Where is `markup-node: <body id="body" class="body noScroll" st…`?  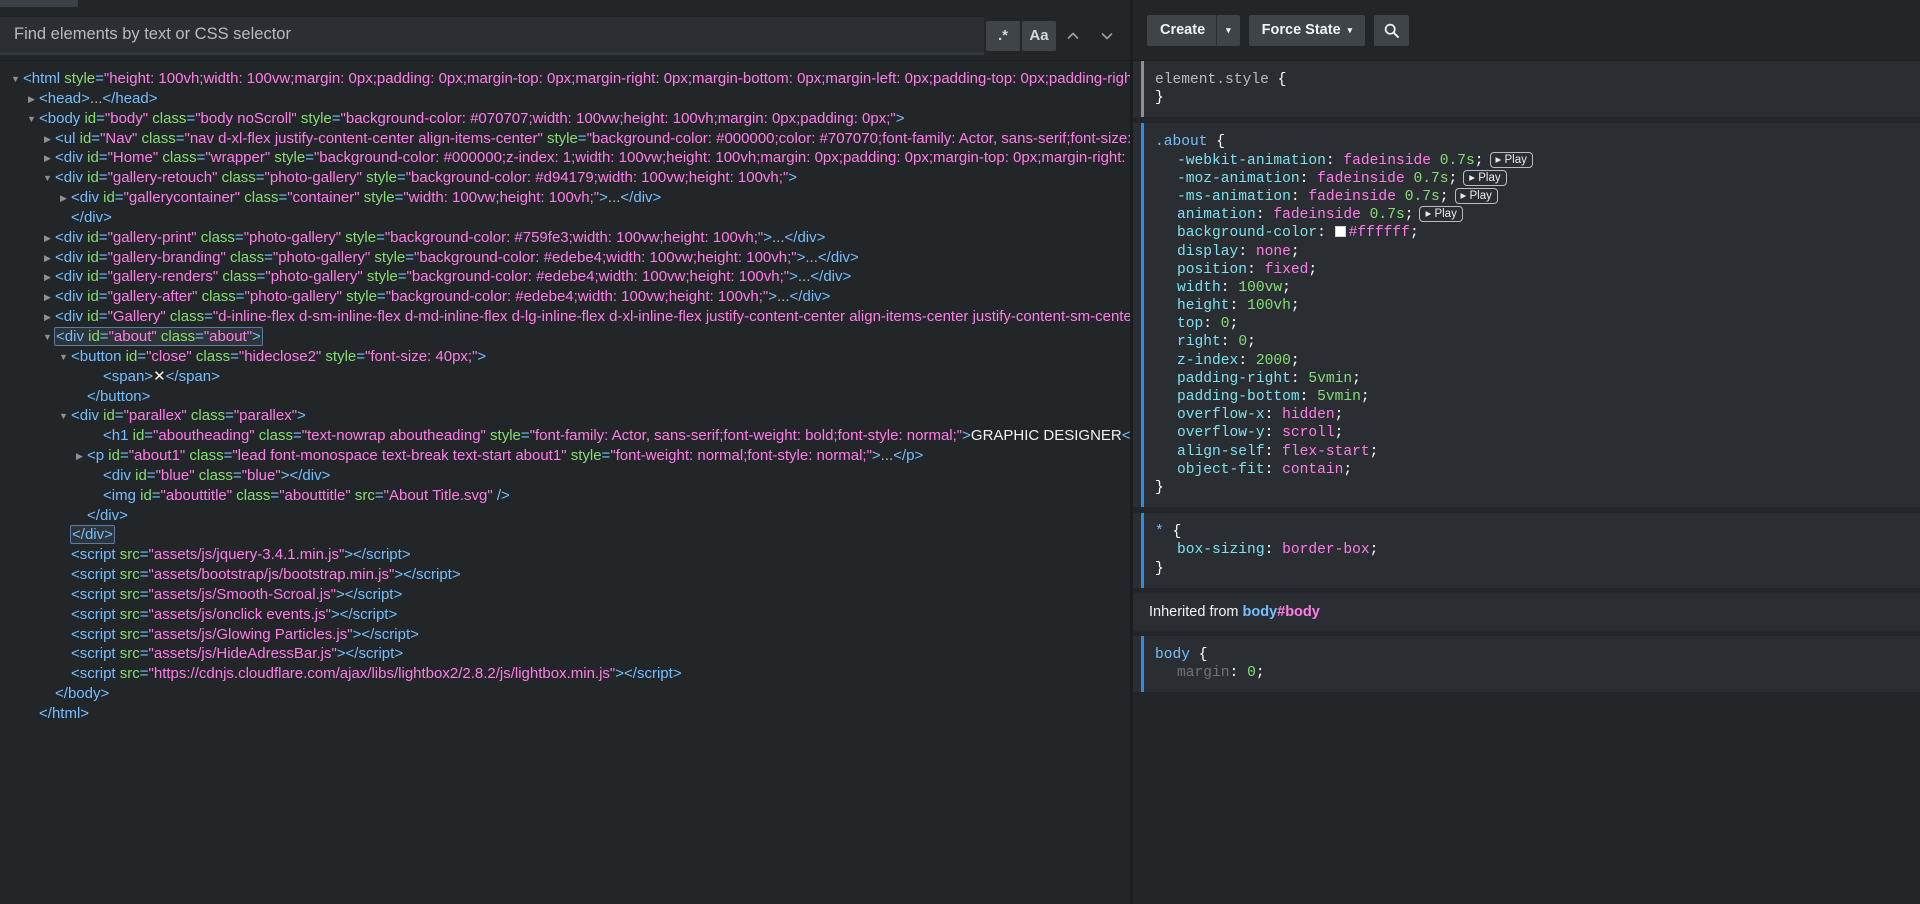 markup-node: <body id="body" class="body noScroll" st… is located at coordinates (565, 119).